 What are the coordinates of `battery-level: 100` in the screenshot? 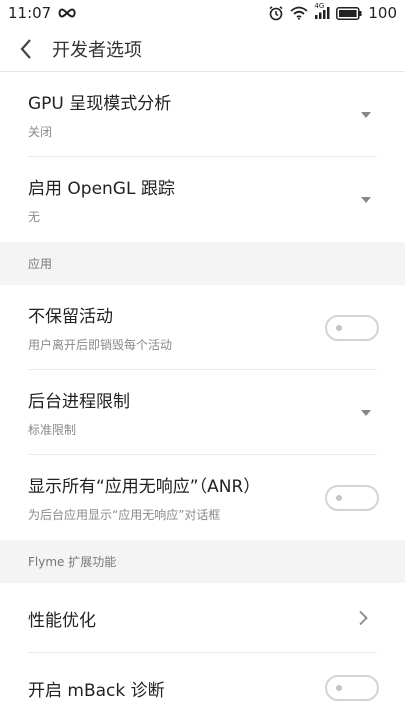 It's located at (382, 13).